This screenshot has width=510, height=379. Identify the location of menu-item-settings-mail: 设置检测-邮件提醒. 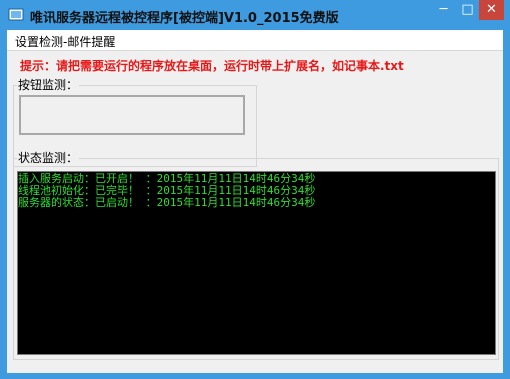
(65, 41).